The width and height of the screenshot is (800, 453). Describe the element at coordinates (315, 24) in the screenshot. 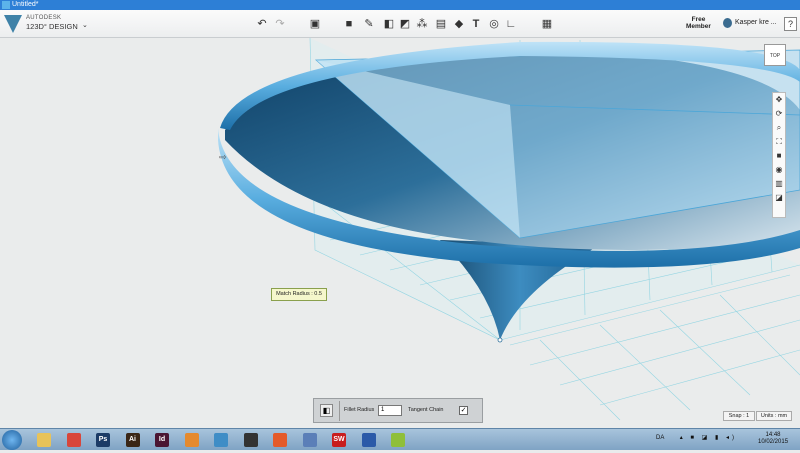

I see `transform-icon: ▣` at that location.